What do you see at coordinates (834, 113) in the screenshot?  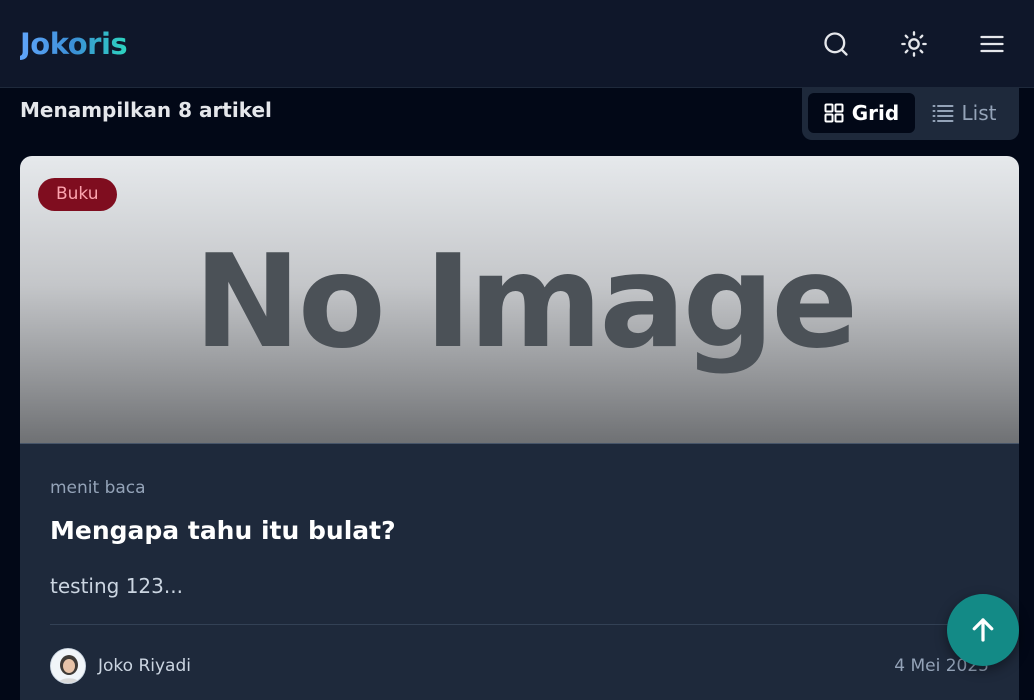 I see `grid-icon` at bounding box center [834, 113].